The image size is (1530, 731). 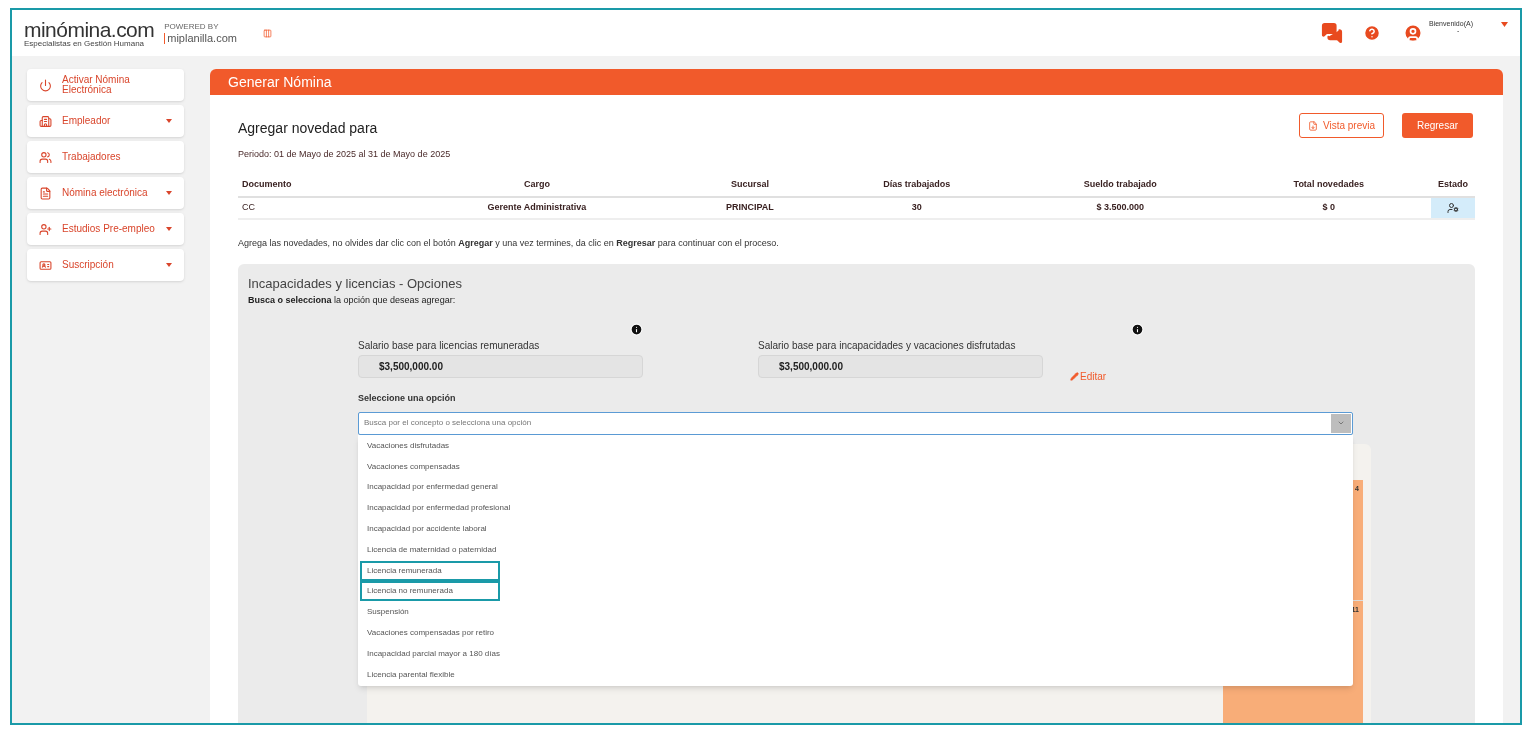 I want to click on dropdown-option: Vacaciones disfrutadas, so click(x=430, y=445).